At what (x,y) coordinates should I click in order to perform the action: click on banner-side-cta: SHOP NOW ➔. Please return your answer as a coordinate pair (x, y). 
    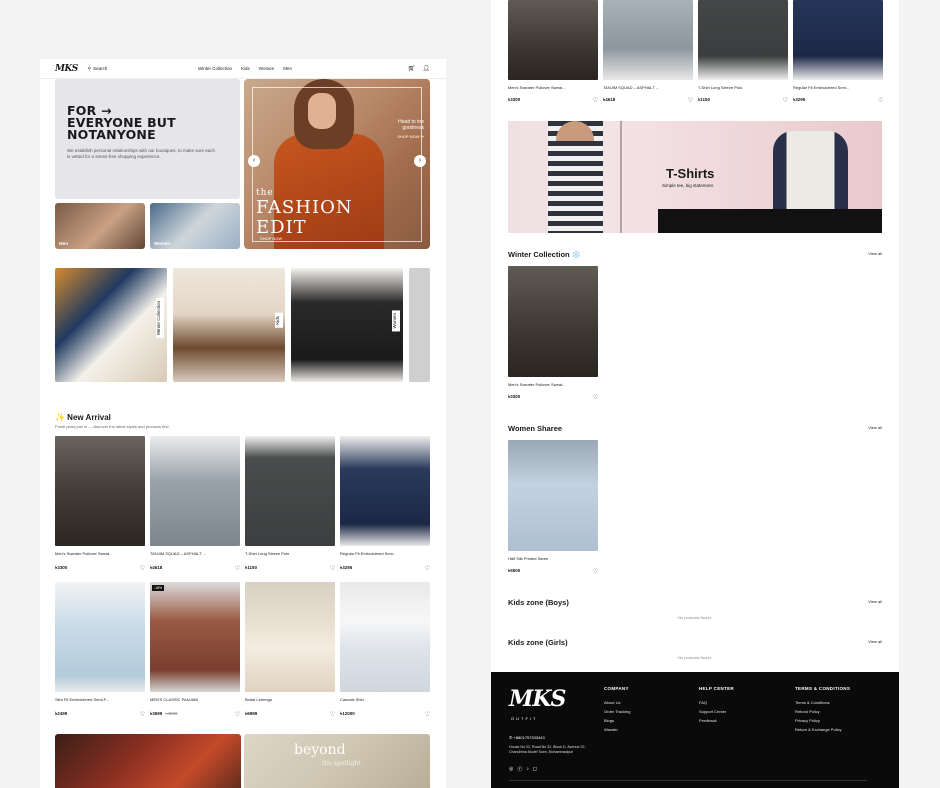
    Looking at the image, I should click on (410, 137).